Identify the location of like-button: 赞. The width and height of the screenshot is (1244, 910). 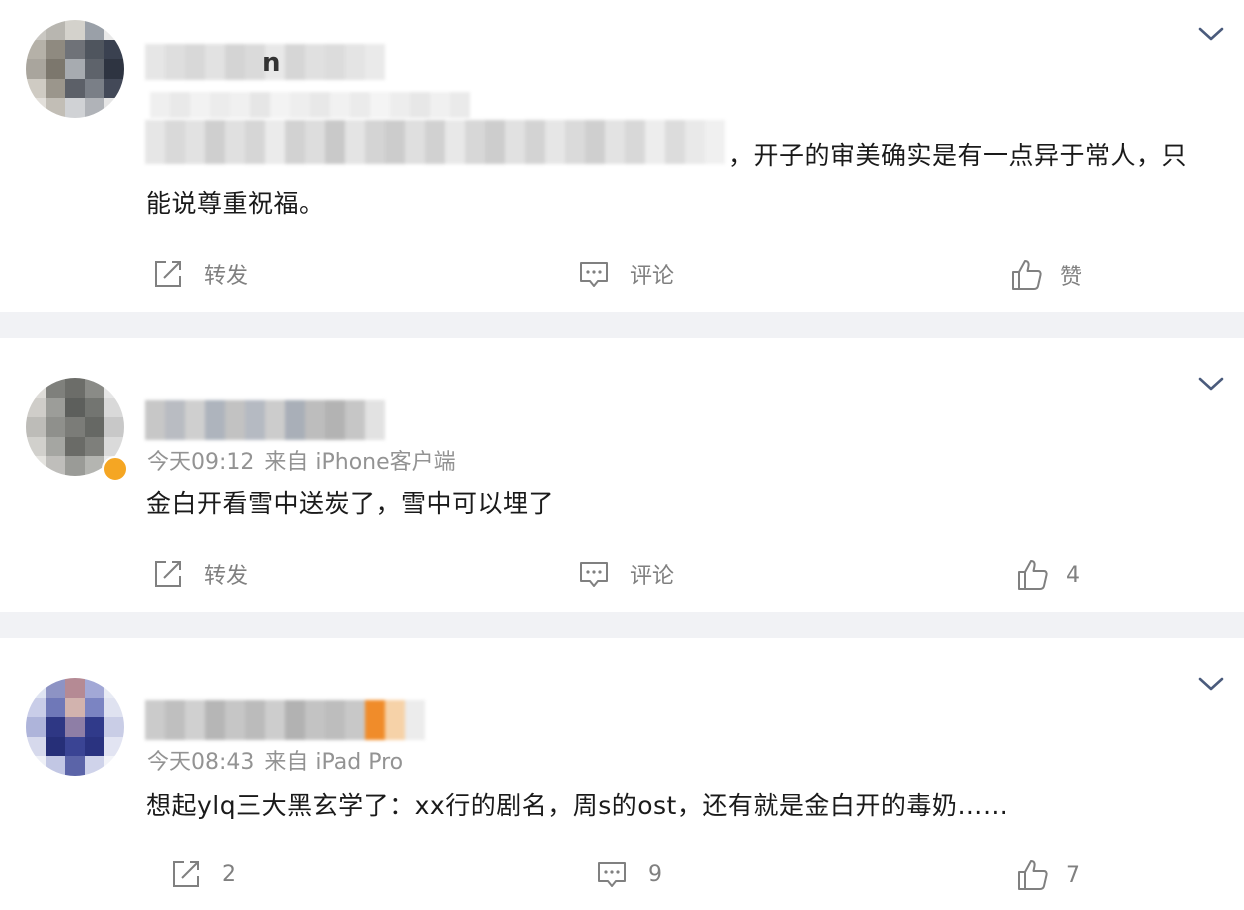
(1046, 275).